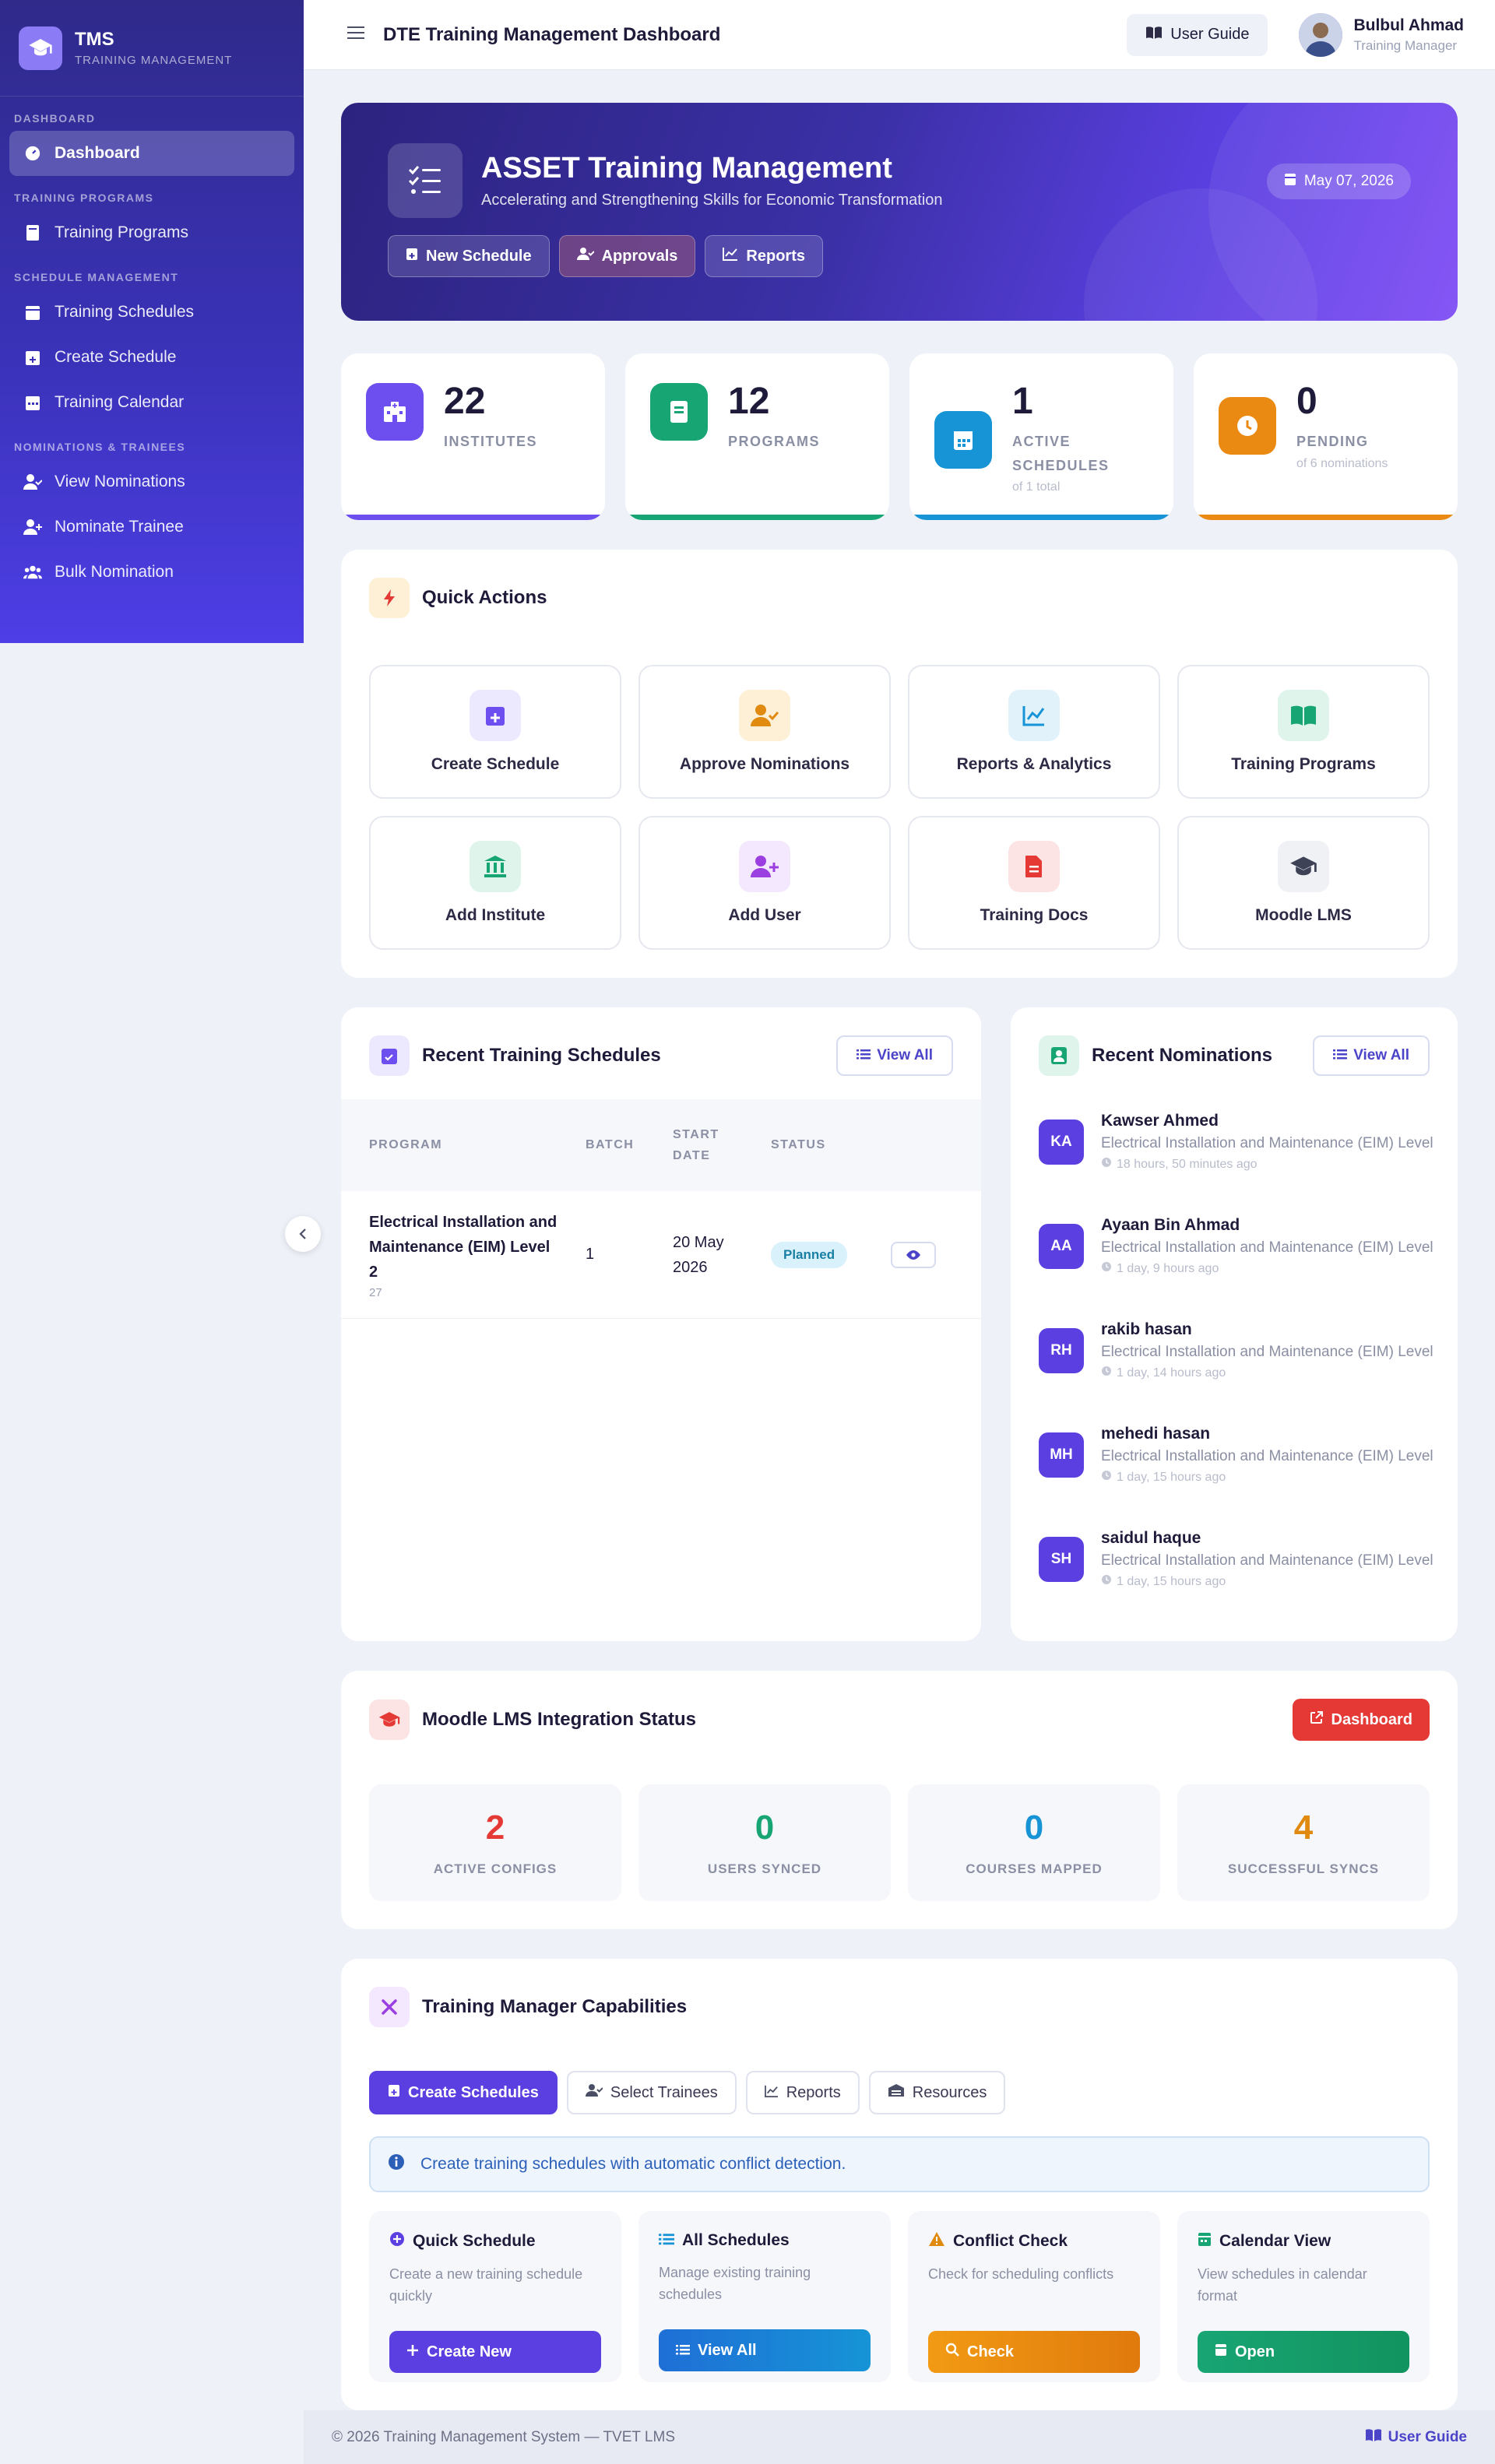  What do you see at coordinates (803, 2092) in the screenshot?
I see `tab-reports: Reports` at bounding box center [803, 2092].